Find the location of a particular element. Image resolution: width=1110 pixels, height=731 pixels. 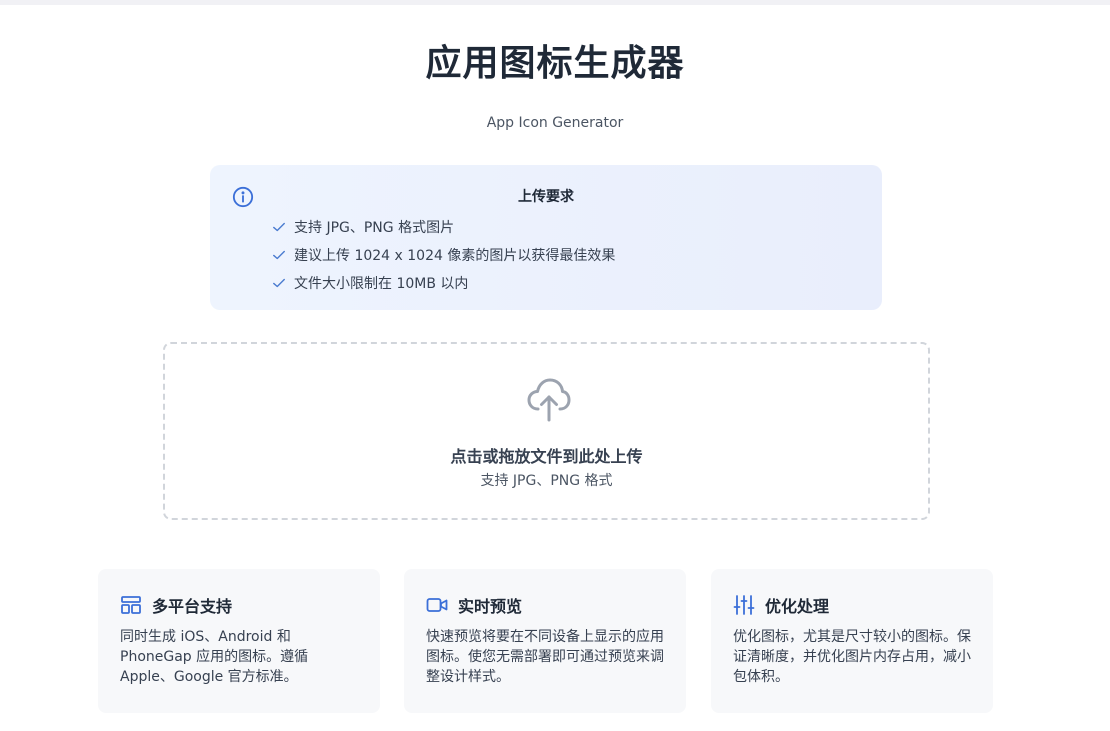

requirement-text: 建议上传 1024 x 1024 像素的图片以获得最佳效果 is located at coordinates (455, 256).